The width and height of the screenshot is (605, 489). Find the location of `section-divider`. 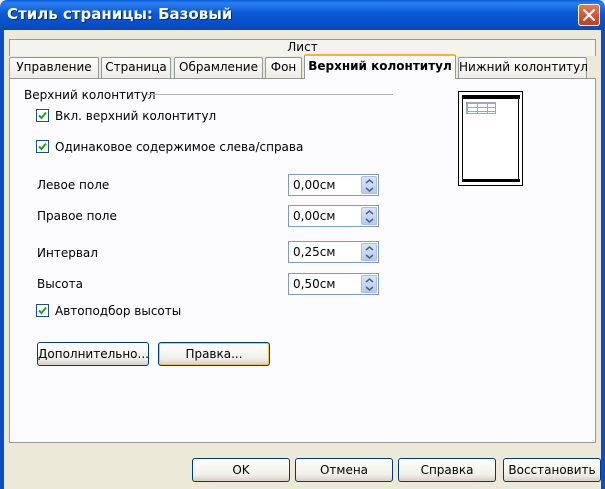

section-divider is located at coordinates (270, 94).